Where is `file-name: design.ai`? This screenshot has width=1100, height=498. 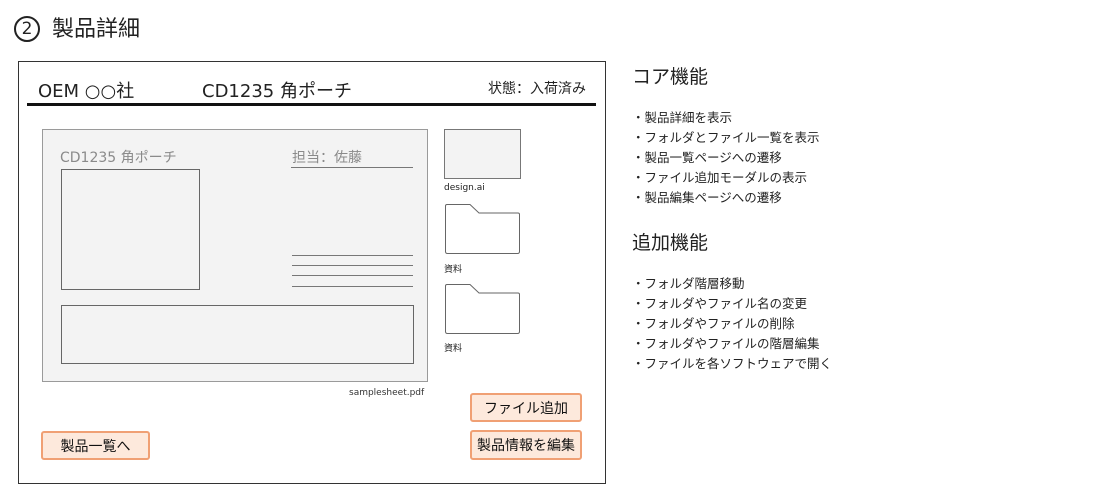
file-name: design.ai is located at coordinates (464, 188).